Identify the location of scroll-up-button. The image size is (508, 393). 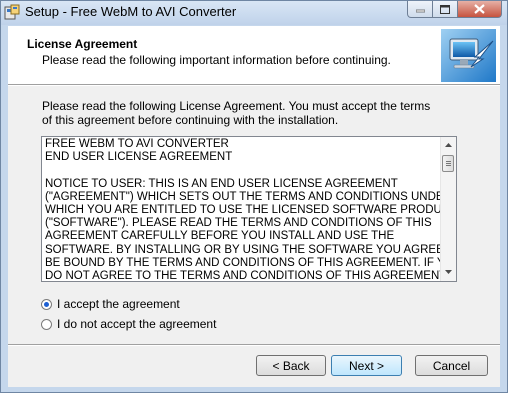
(448, 145).